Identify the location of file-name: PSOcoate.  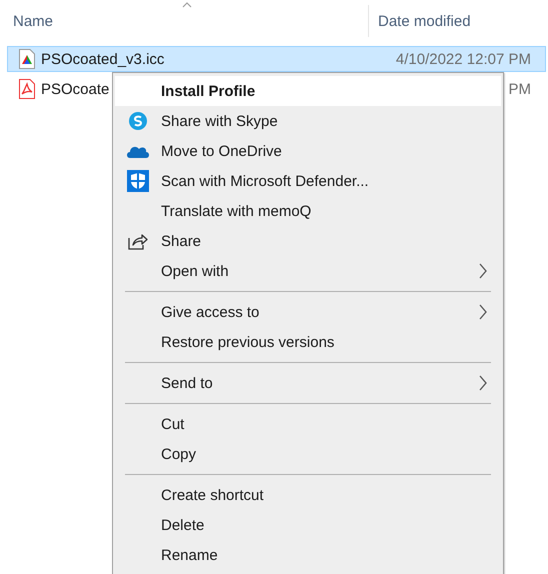
(75, 89).